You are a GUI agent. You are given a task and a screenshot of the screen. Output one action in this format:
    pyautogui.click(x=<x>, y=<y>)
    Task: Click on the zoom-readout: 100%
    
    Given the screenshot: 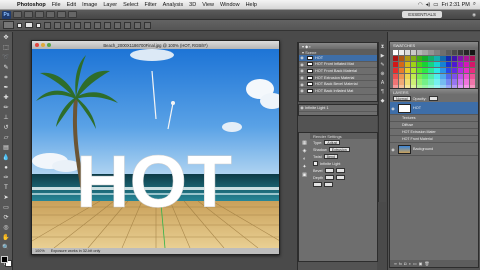 What is the action you would take?
    pyautogui.click(x=40, y=251)
    